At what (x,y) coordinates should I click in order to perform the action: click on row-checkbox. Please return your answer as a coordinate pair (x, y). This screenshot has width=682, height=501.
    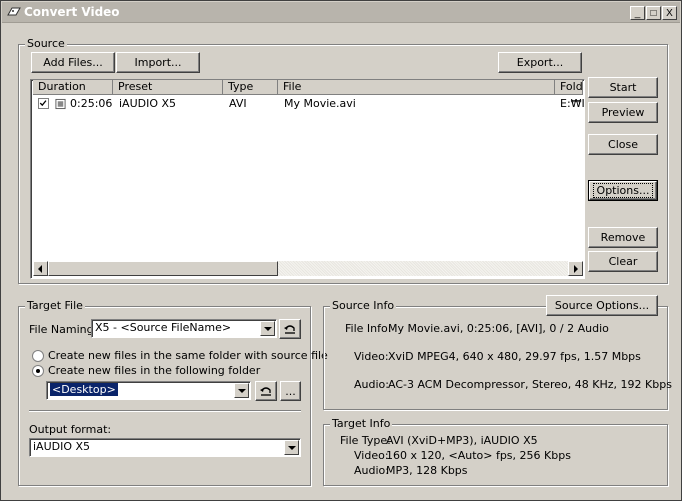
    Looking at the image, I should click on (43, 103).